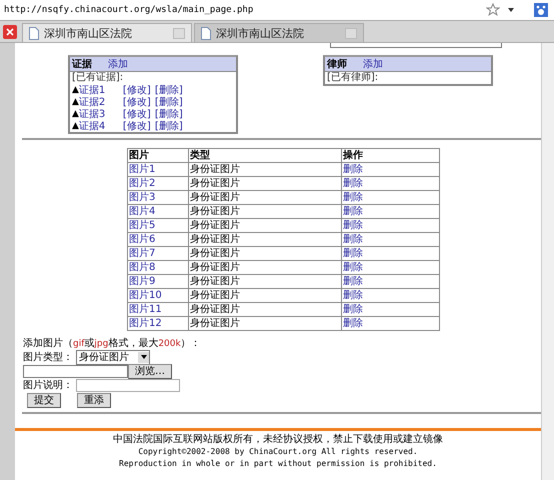 This screenshot has width=554, height=480. What do you see at coordinates (48, 385) in the screenshot?
I see `field-label: 图片说明：` at bounding box center [48, 385].